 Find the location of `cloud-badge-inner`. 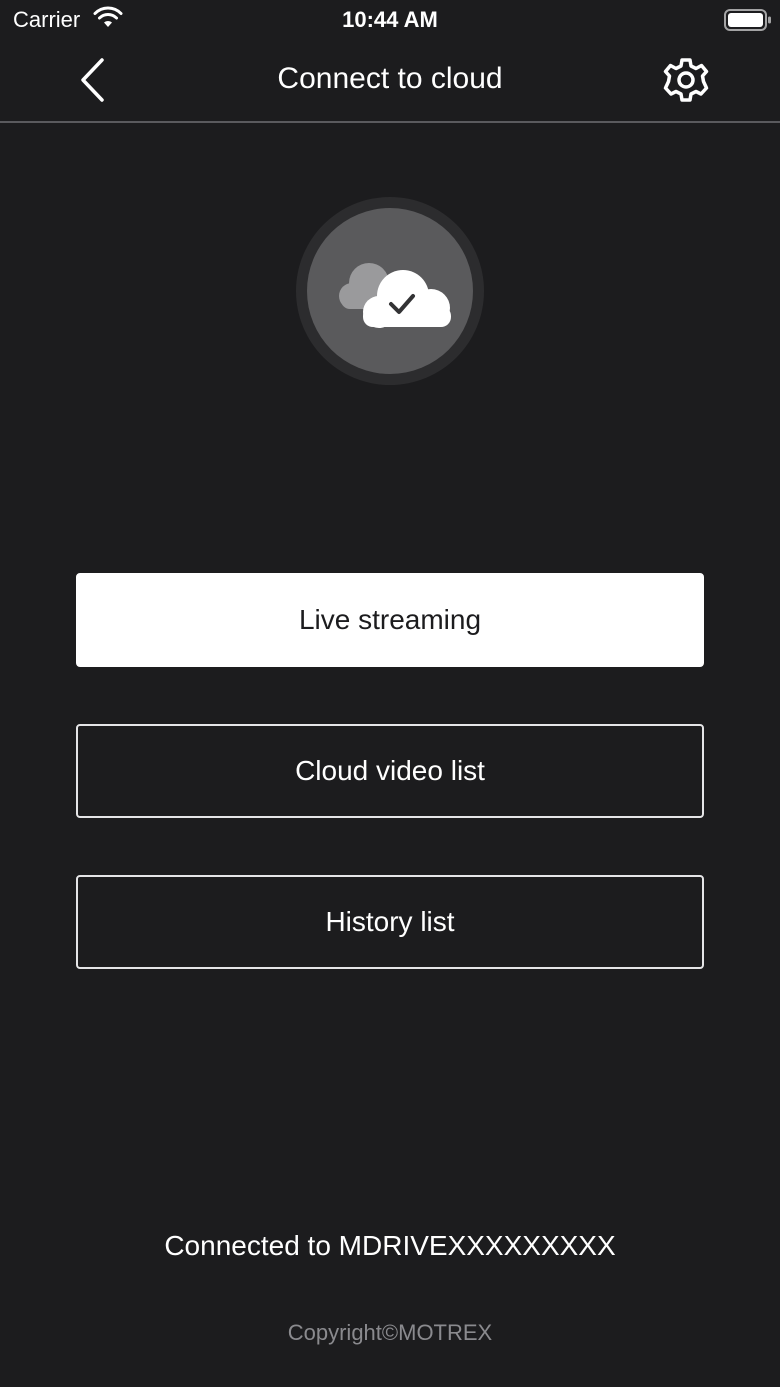

cloud-badge-inner is located at coordinates (390, 291).